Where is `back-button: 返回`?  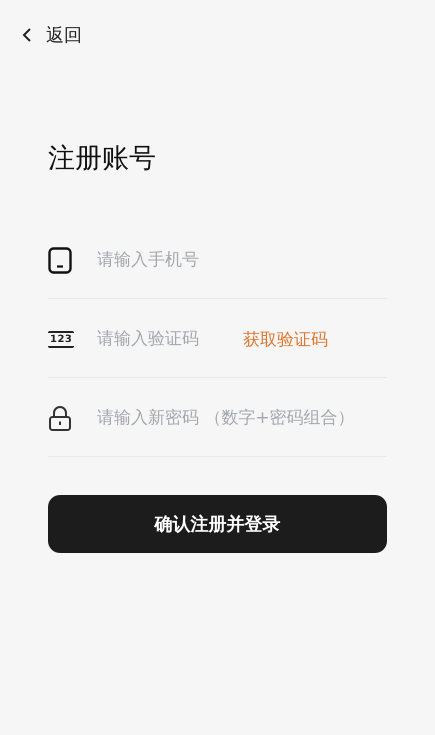 back-button: 返回 is located at coordinates (52, 35).